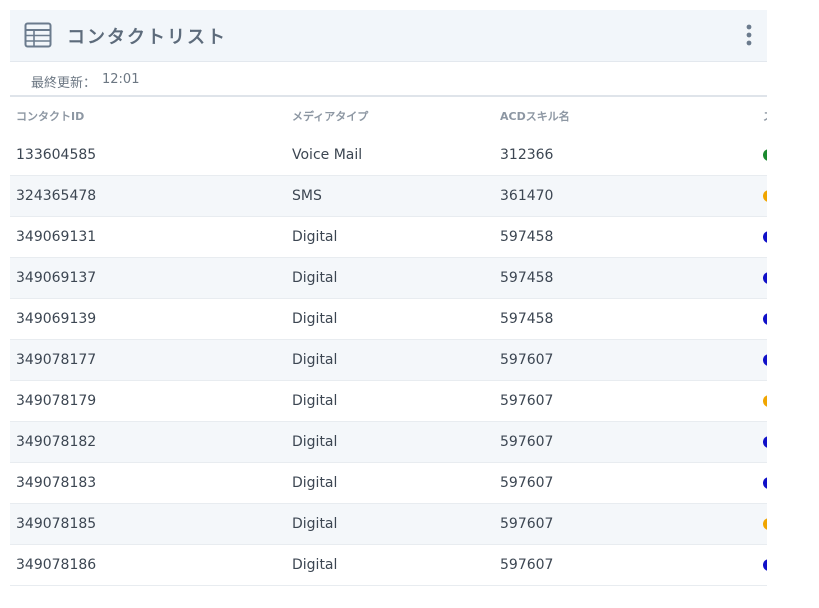 This screenshot has height=608, width=819. I want to click on table-row: 349069139 Digital 597458, so click(388, 319).